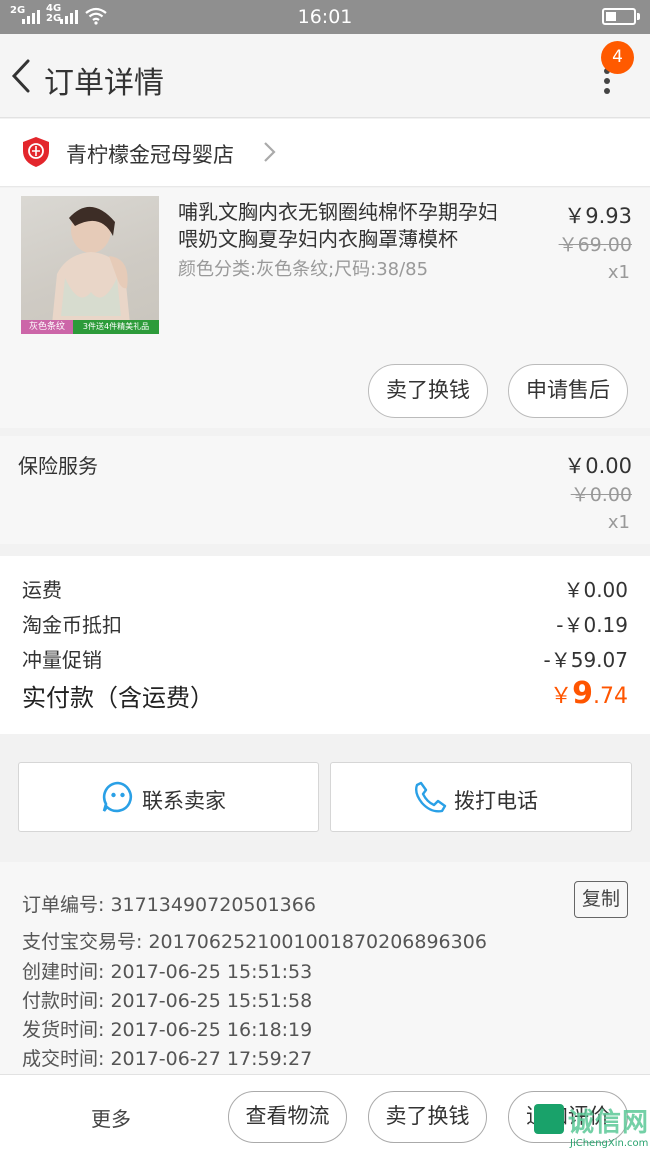  Describe the element at coordinates (184, 801) in the screenshot. I see `contact-seller-label: 联系卖家` at that location.